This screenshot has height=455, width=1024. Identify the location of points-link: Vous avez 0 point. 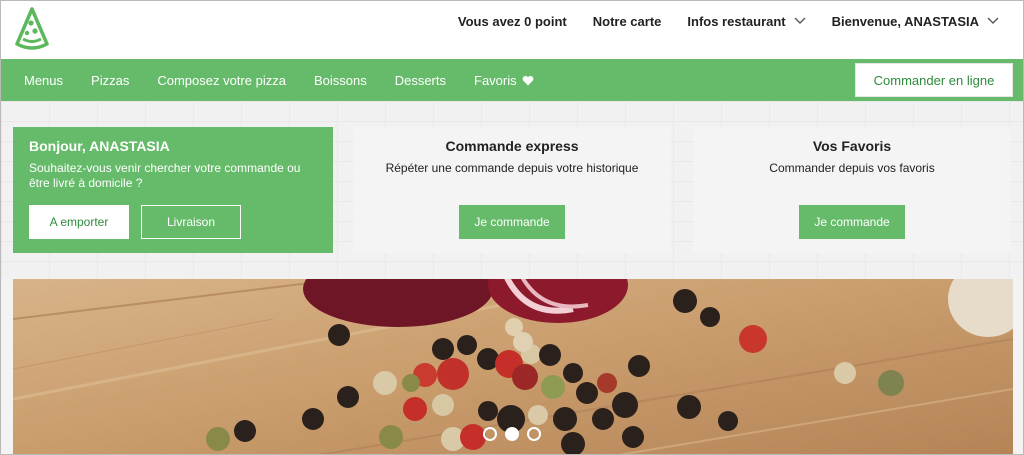
(512, 21).